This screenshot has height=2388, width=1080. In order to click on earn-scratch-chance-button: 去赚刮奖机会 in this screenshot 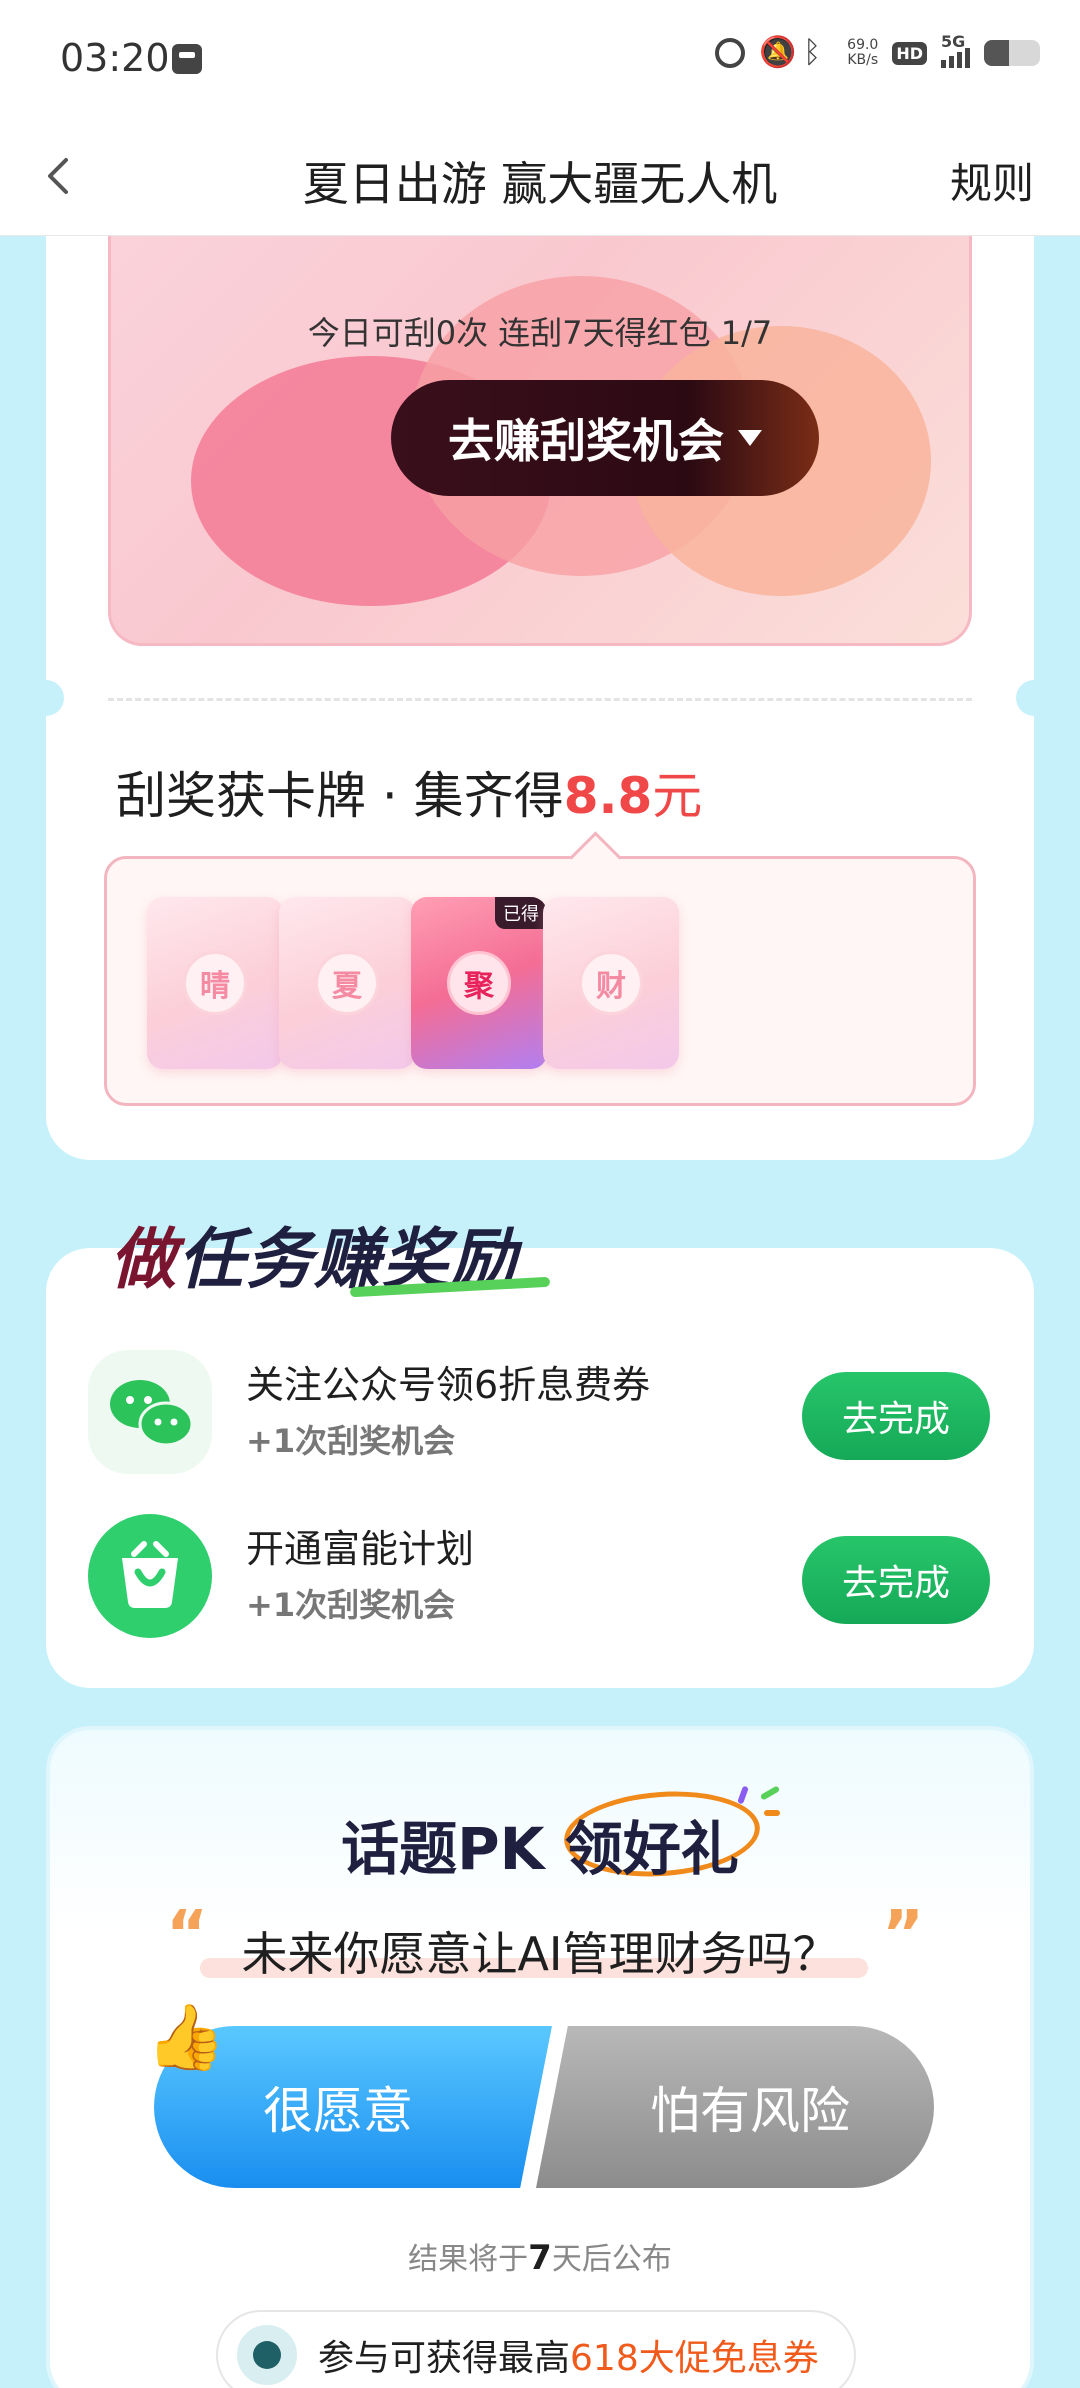, I will do `click(605, 438)`.